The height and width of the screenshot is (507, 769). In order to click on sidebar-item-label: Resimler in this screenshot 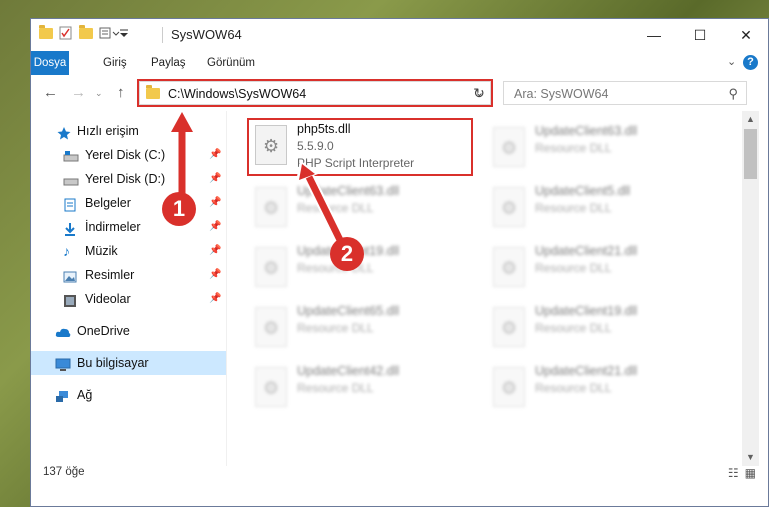, I will do `click(110, 275)`.